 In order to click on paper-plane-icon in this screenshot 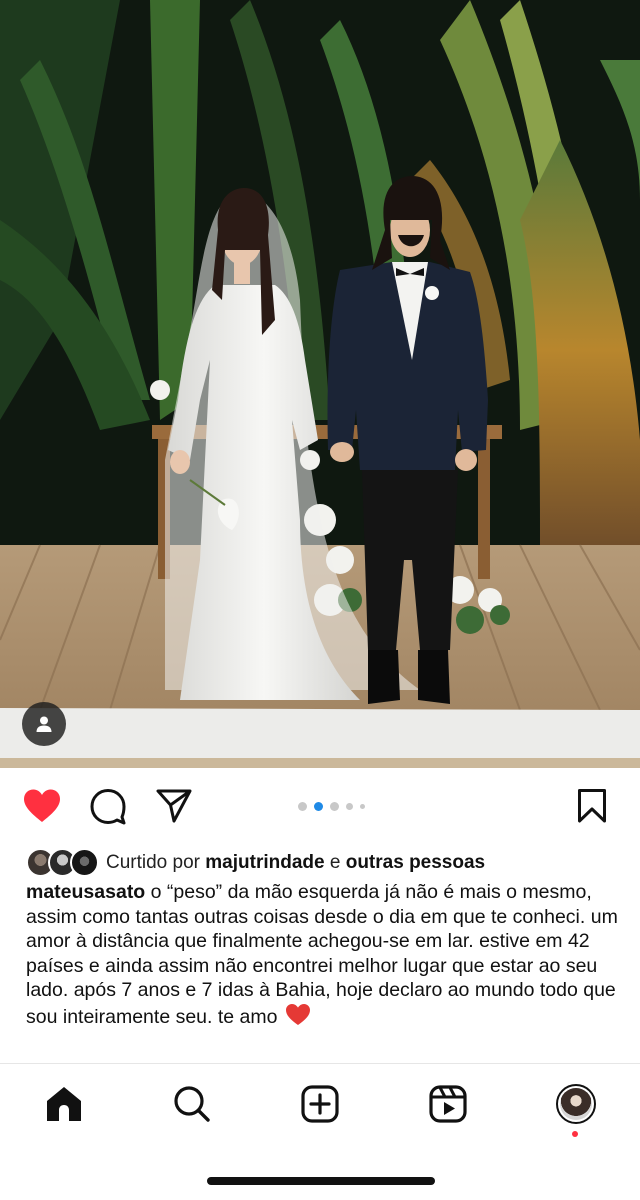, I will do `click(174, 806)`.